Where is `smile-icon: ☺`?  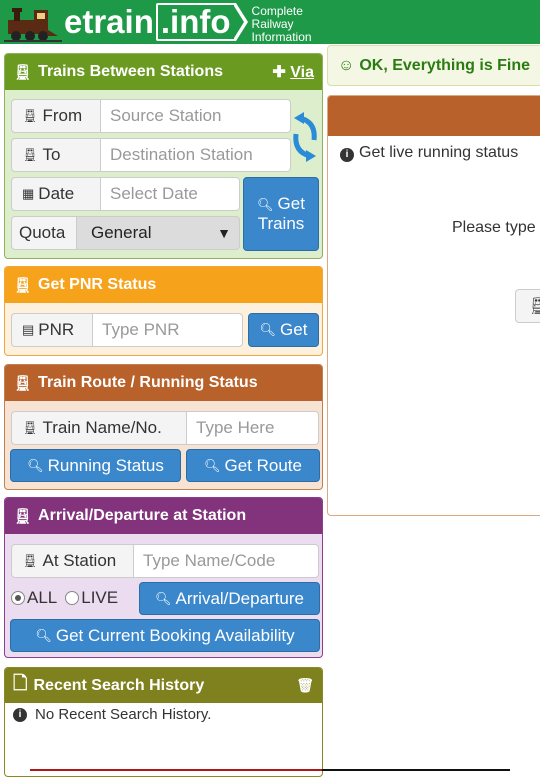 smile-icon: ☺ is located at coordinates (346, 65).